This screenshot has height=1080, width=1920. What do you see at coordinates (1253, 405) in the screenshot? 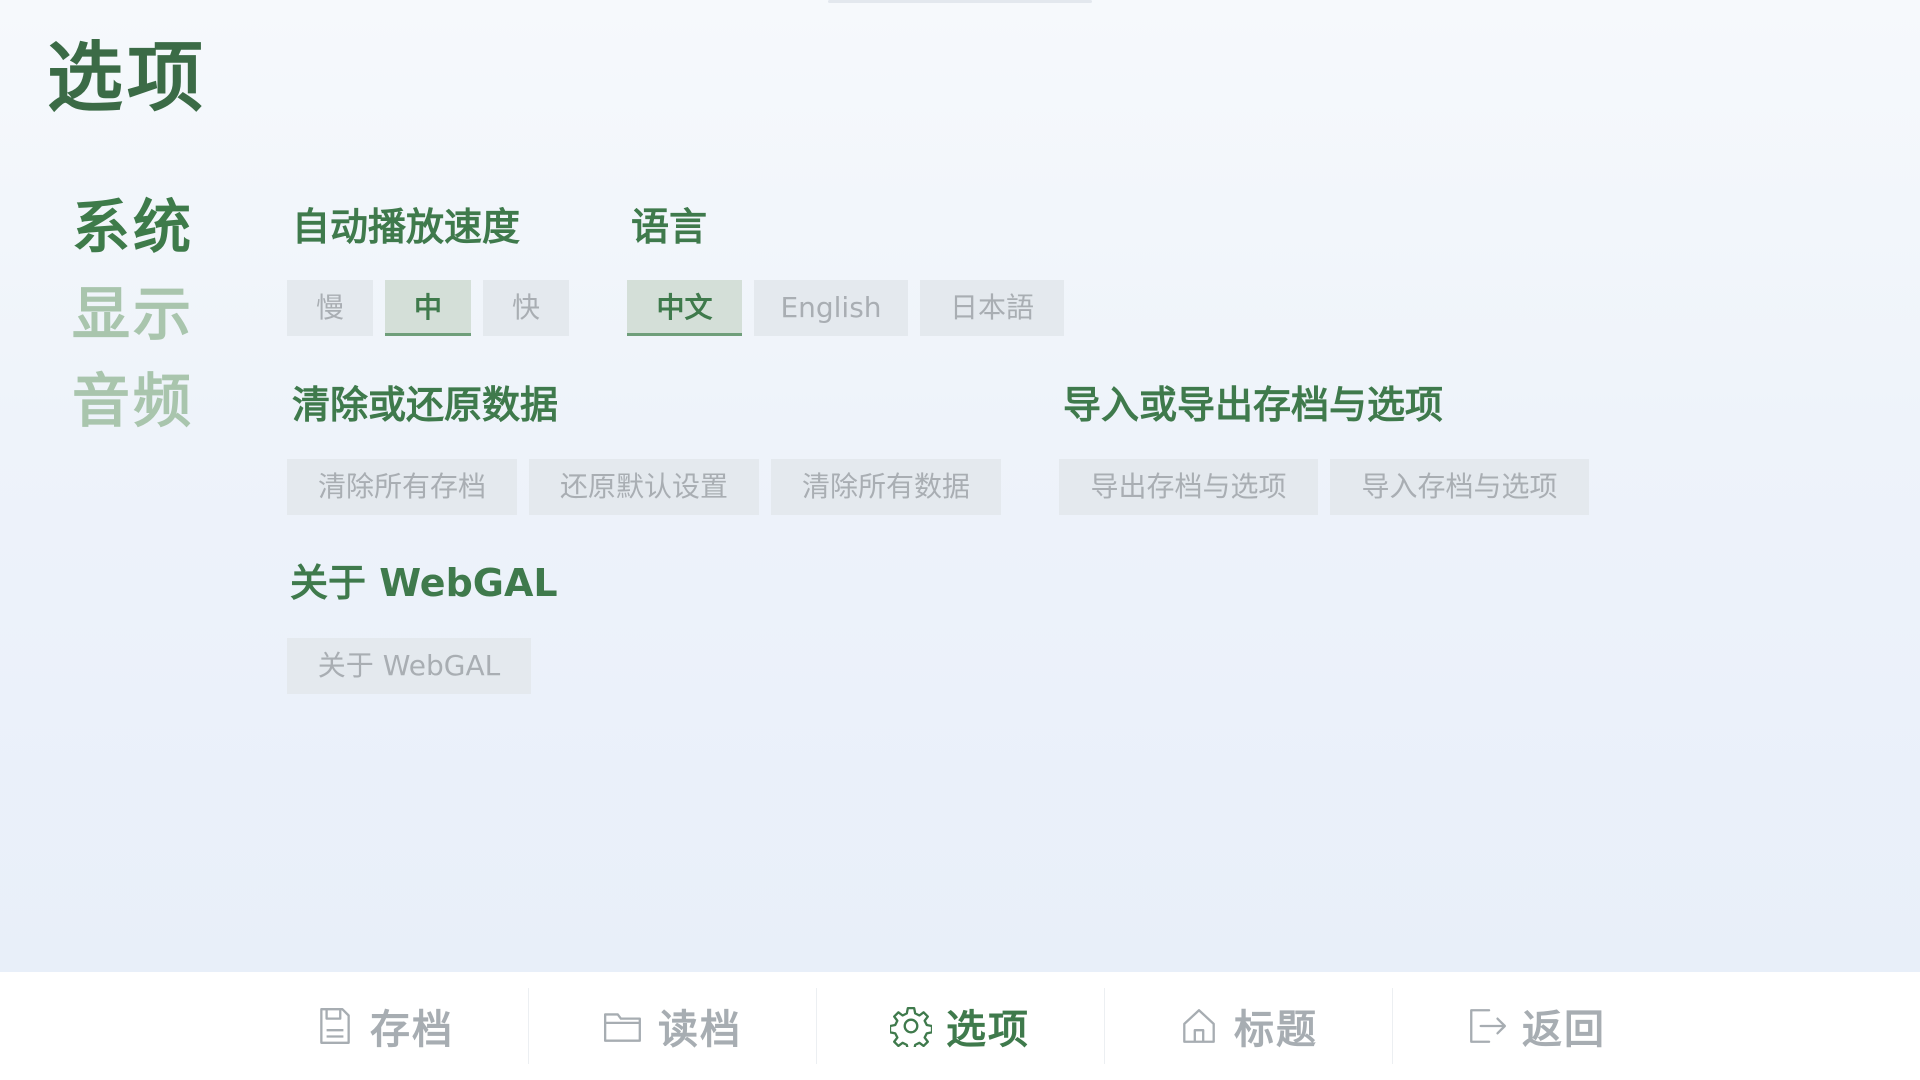
I see `import-export-title: 导入或导出存档与选项` at bounding box center [1253, 405].